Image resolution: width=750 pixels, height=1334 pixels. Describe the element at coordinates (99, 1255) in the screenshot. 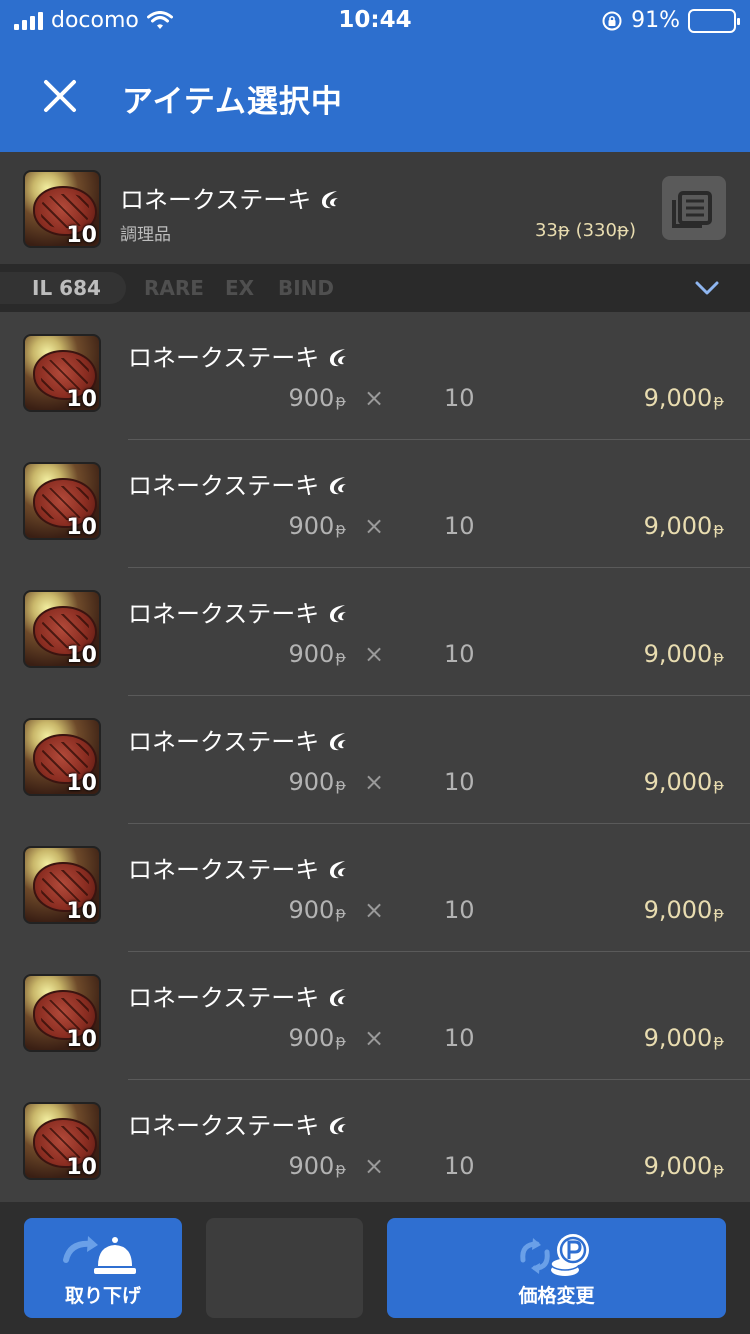

I see `bell-withdraw-icon` at that location.